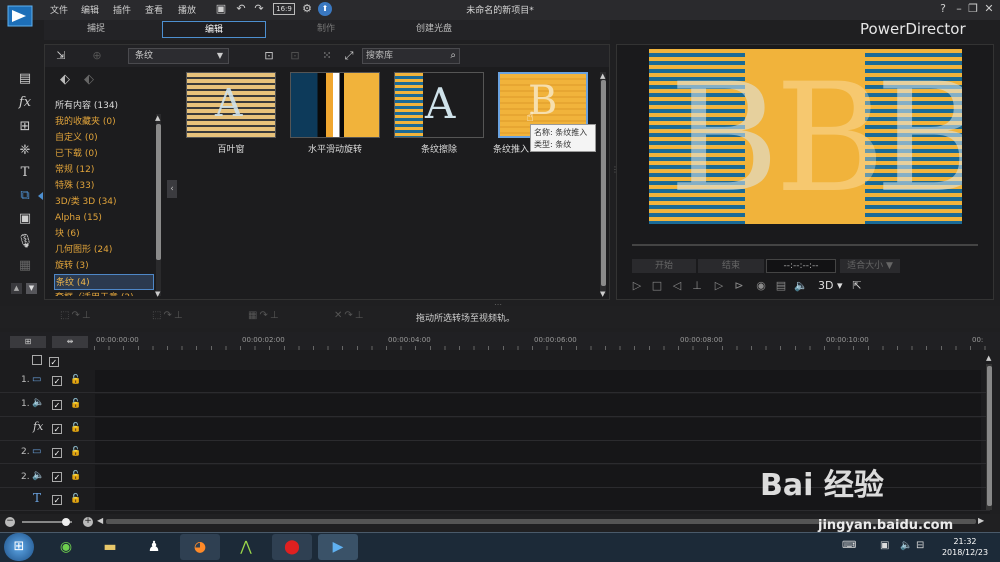 The height and width of the screenshot is (562, 1000). I want to click on preview-progress-bar, so click(805, 245).